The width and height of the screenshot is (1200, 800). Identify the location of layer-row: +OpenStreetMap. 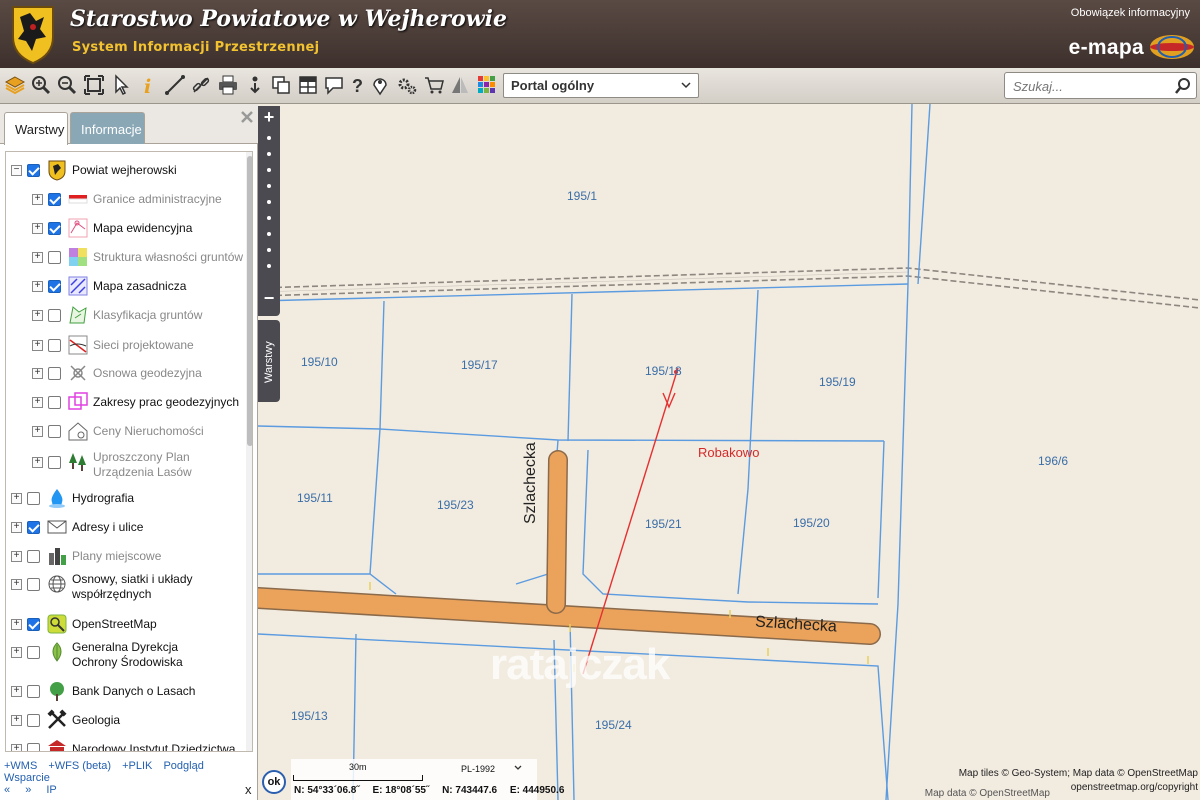
(123, 625).